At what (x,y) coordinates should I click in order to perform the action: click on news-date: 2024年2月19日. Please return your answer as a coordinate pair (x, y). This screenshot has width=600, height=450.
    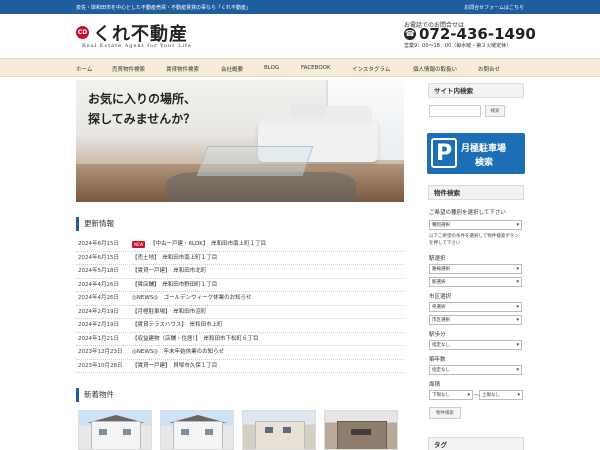
    Looking at the image, I should click on (98, 311).